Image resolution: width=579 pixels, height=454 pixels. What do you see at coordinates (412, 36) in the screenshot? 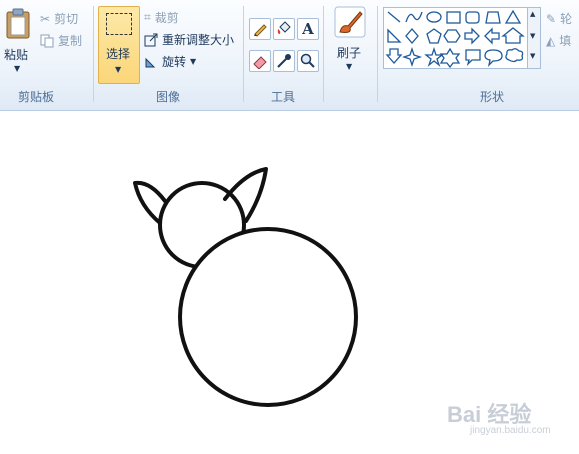
I see `diamond-shape-icon` at bounding box center [412, 36].